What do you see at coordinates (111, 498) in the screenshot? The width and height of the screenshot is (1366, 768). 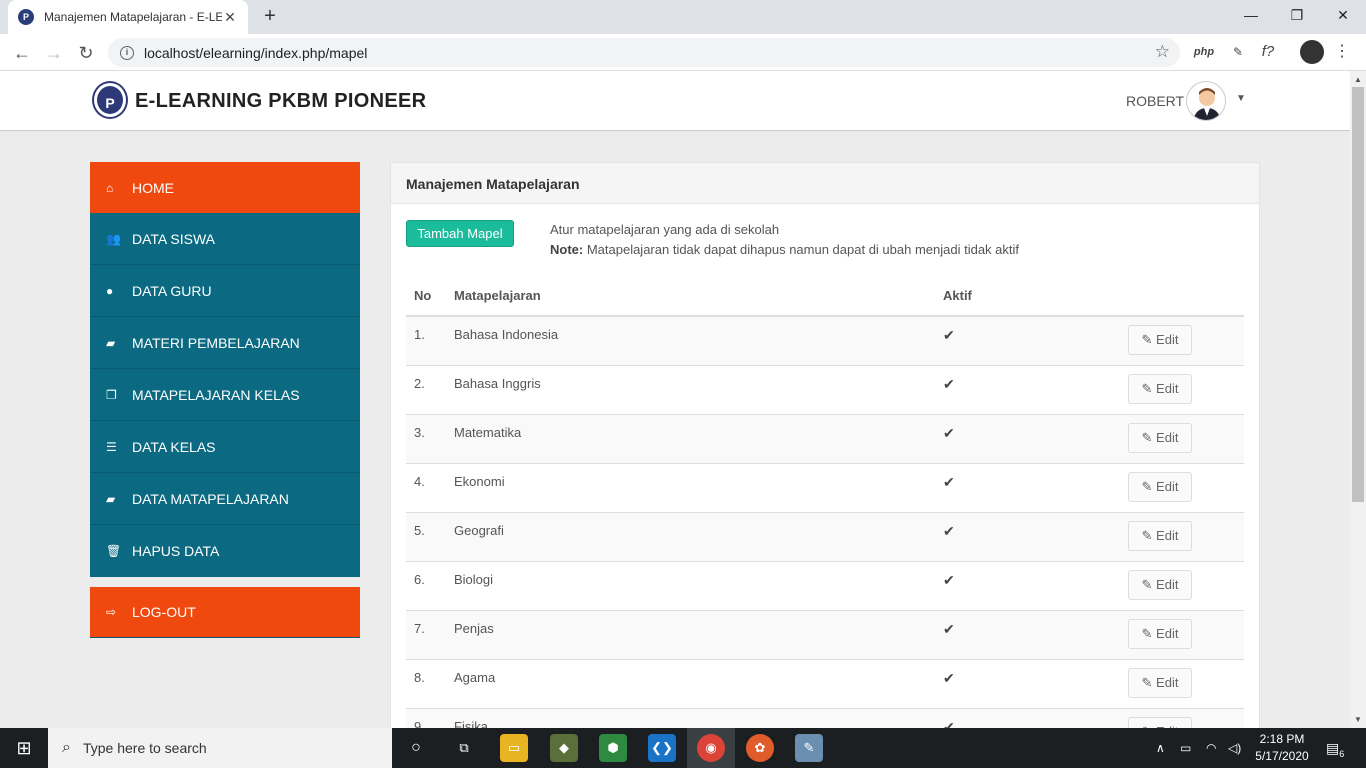 I see `book-icon: ▰` at bounding box center [111, 498].